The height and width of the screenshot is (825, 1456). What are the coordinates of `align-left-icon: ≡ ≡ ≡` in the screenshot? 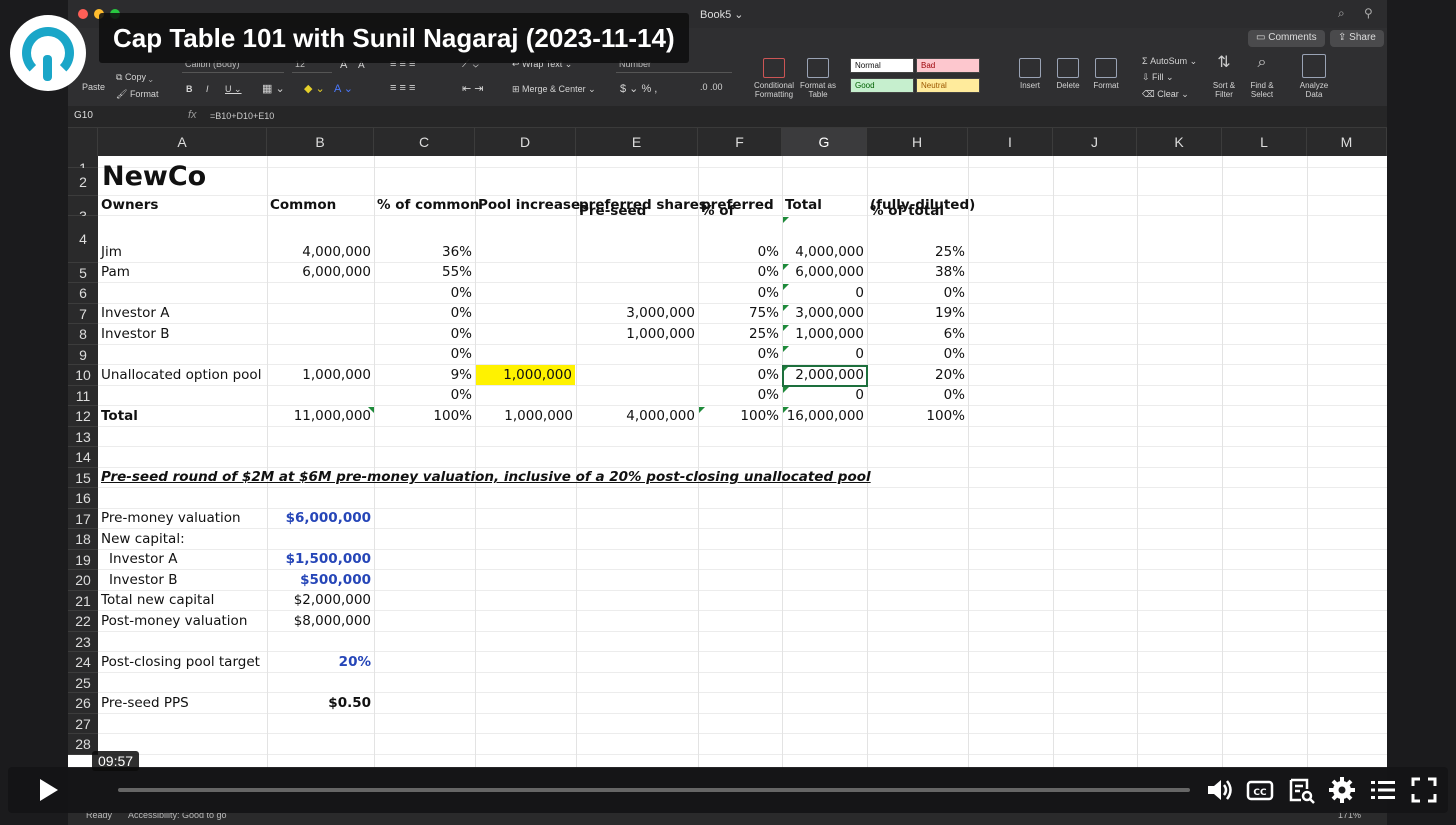 It's located at (402, 88).